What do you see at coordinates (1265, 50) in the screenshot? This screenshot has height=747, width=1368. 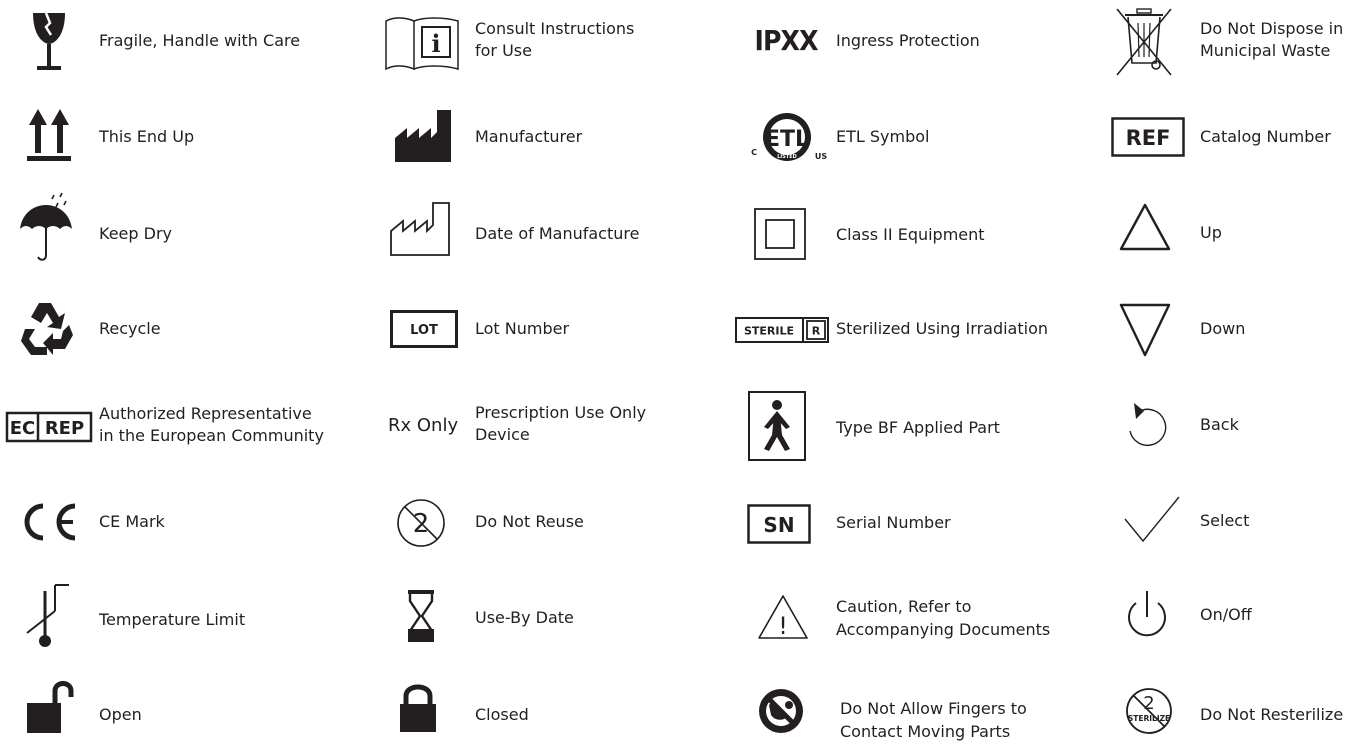 I see `symbol-label-line2: Municipal Waste` at bounding box center [1265, 50].